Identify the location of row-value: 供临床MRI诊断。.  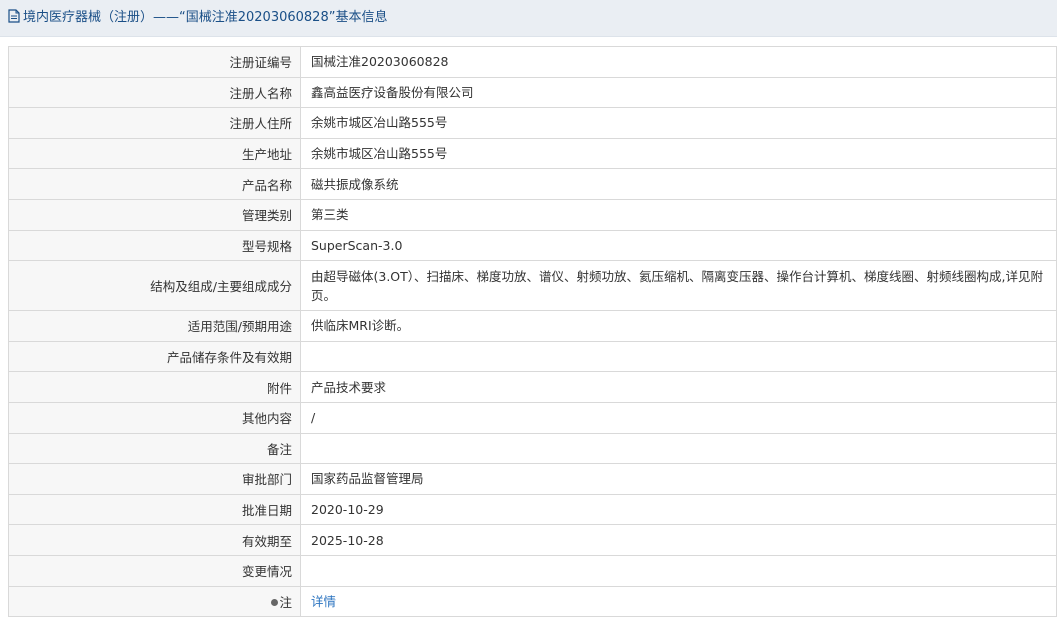
(678, 326).